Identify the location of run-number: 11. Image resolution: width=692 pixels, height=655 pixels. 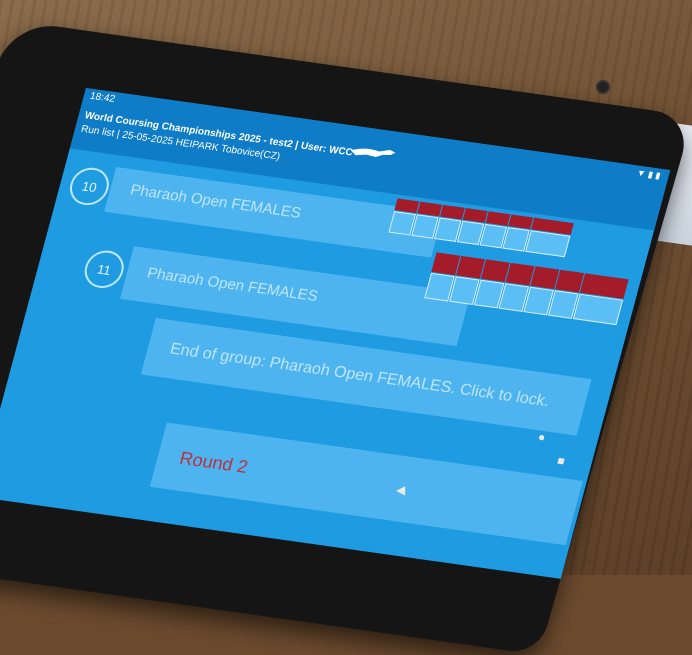
(104, 269).